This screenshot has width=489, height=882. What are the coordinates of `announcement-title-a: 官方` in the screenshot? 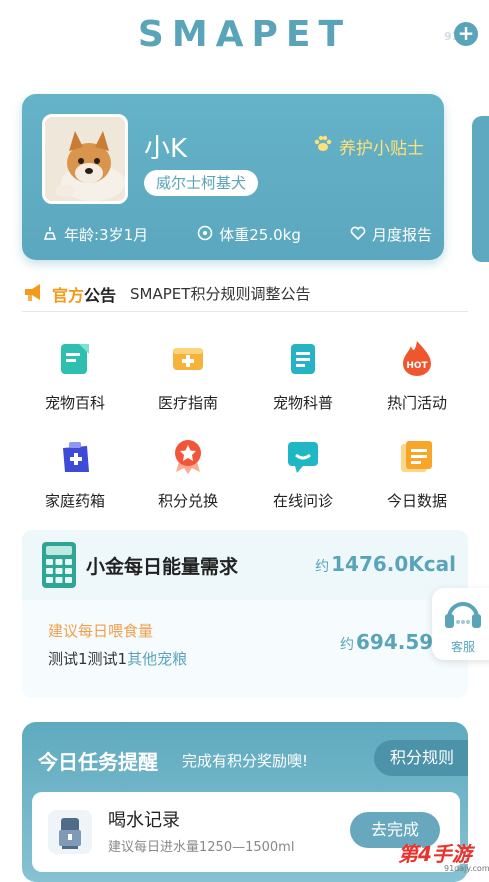 It's located at (68, 295).